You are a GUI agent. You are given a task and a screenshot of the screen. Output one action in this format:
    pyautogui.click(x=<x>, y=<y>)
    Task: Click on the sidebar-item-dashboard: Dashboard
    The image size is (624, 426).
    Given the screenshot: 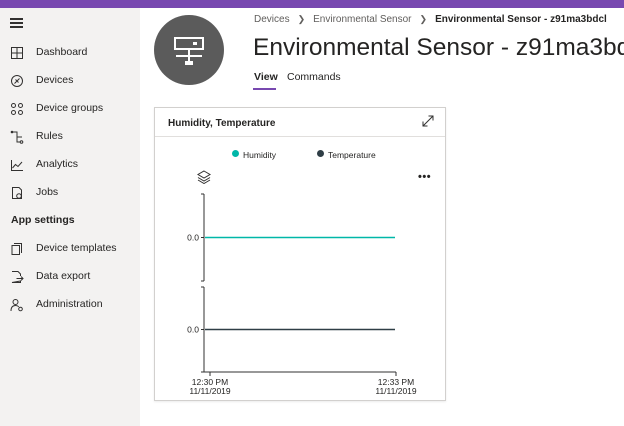 What is the action you would take?
    pyautogui.click(x=70, y=53)
    